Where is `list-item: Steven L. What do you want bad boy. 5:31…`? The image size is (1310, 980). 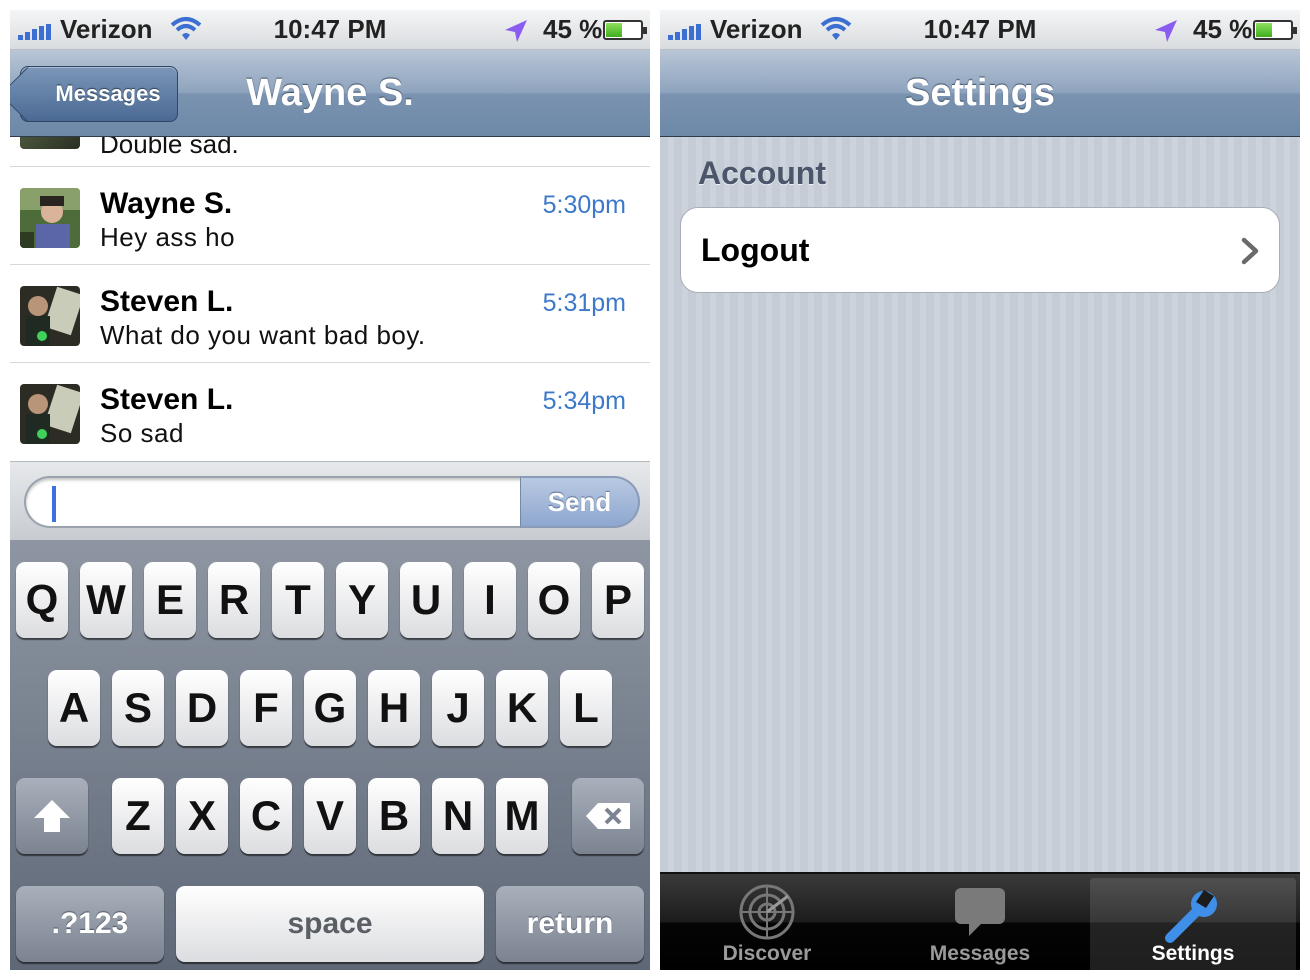 list-item: Steven L. What do you want bad boy. 5:31… is located at coordinates (330, 314).